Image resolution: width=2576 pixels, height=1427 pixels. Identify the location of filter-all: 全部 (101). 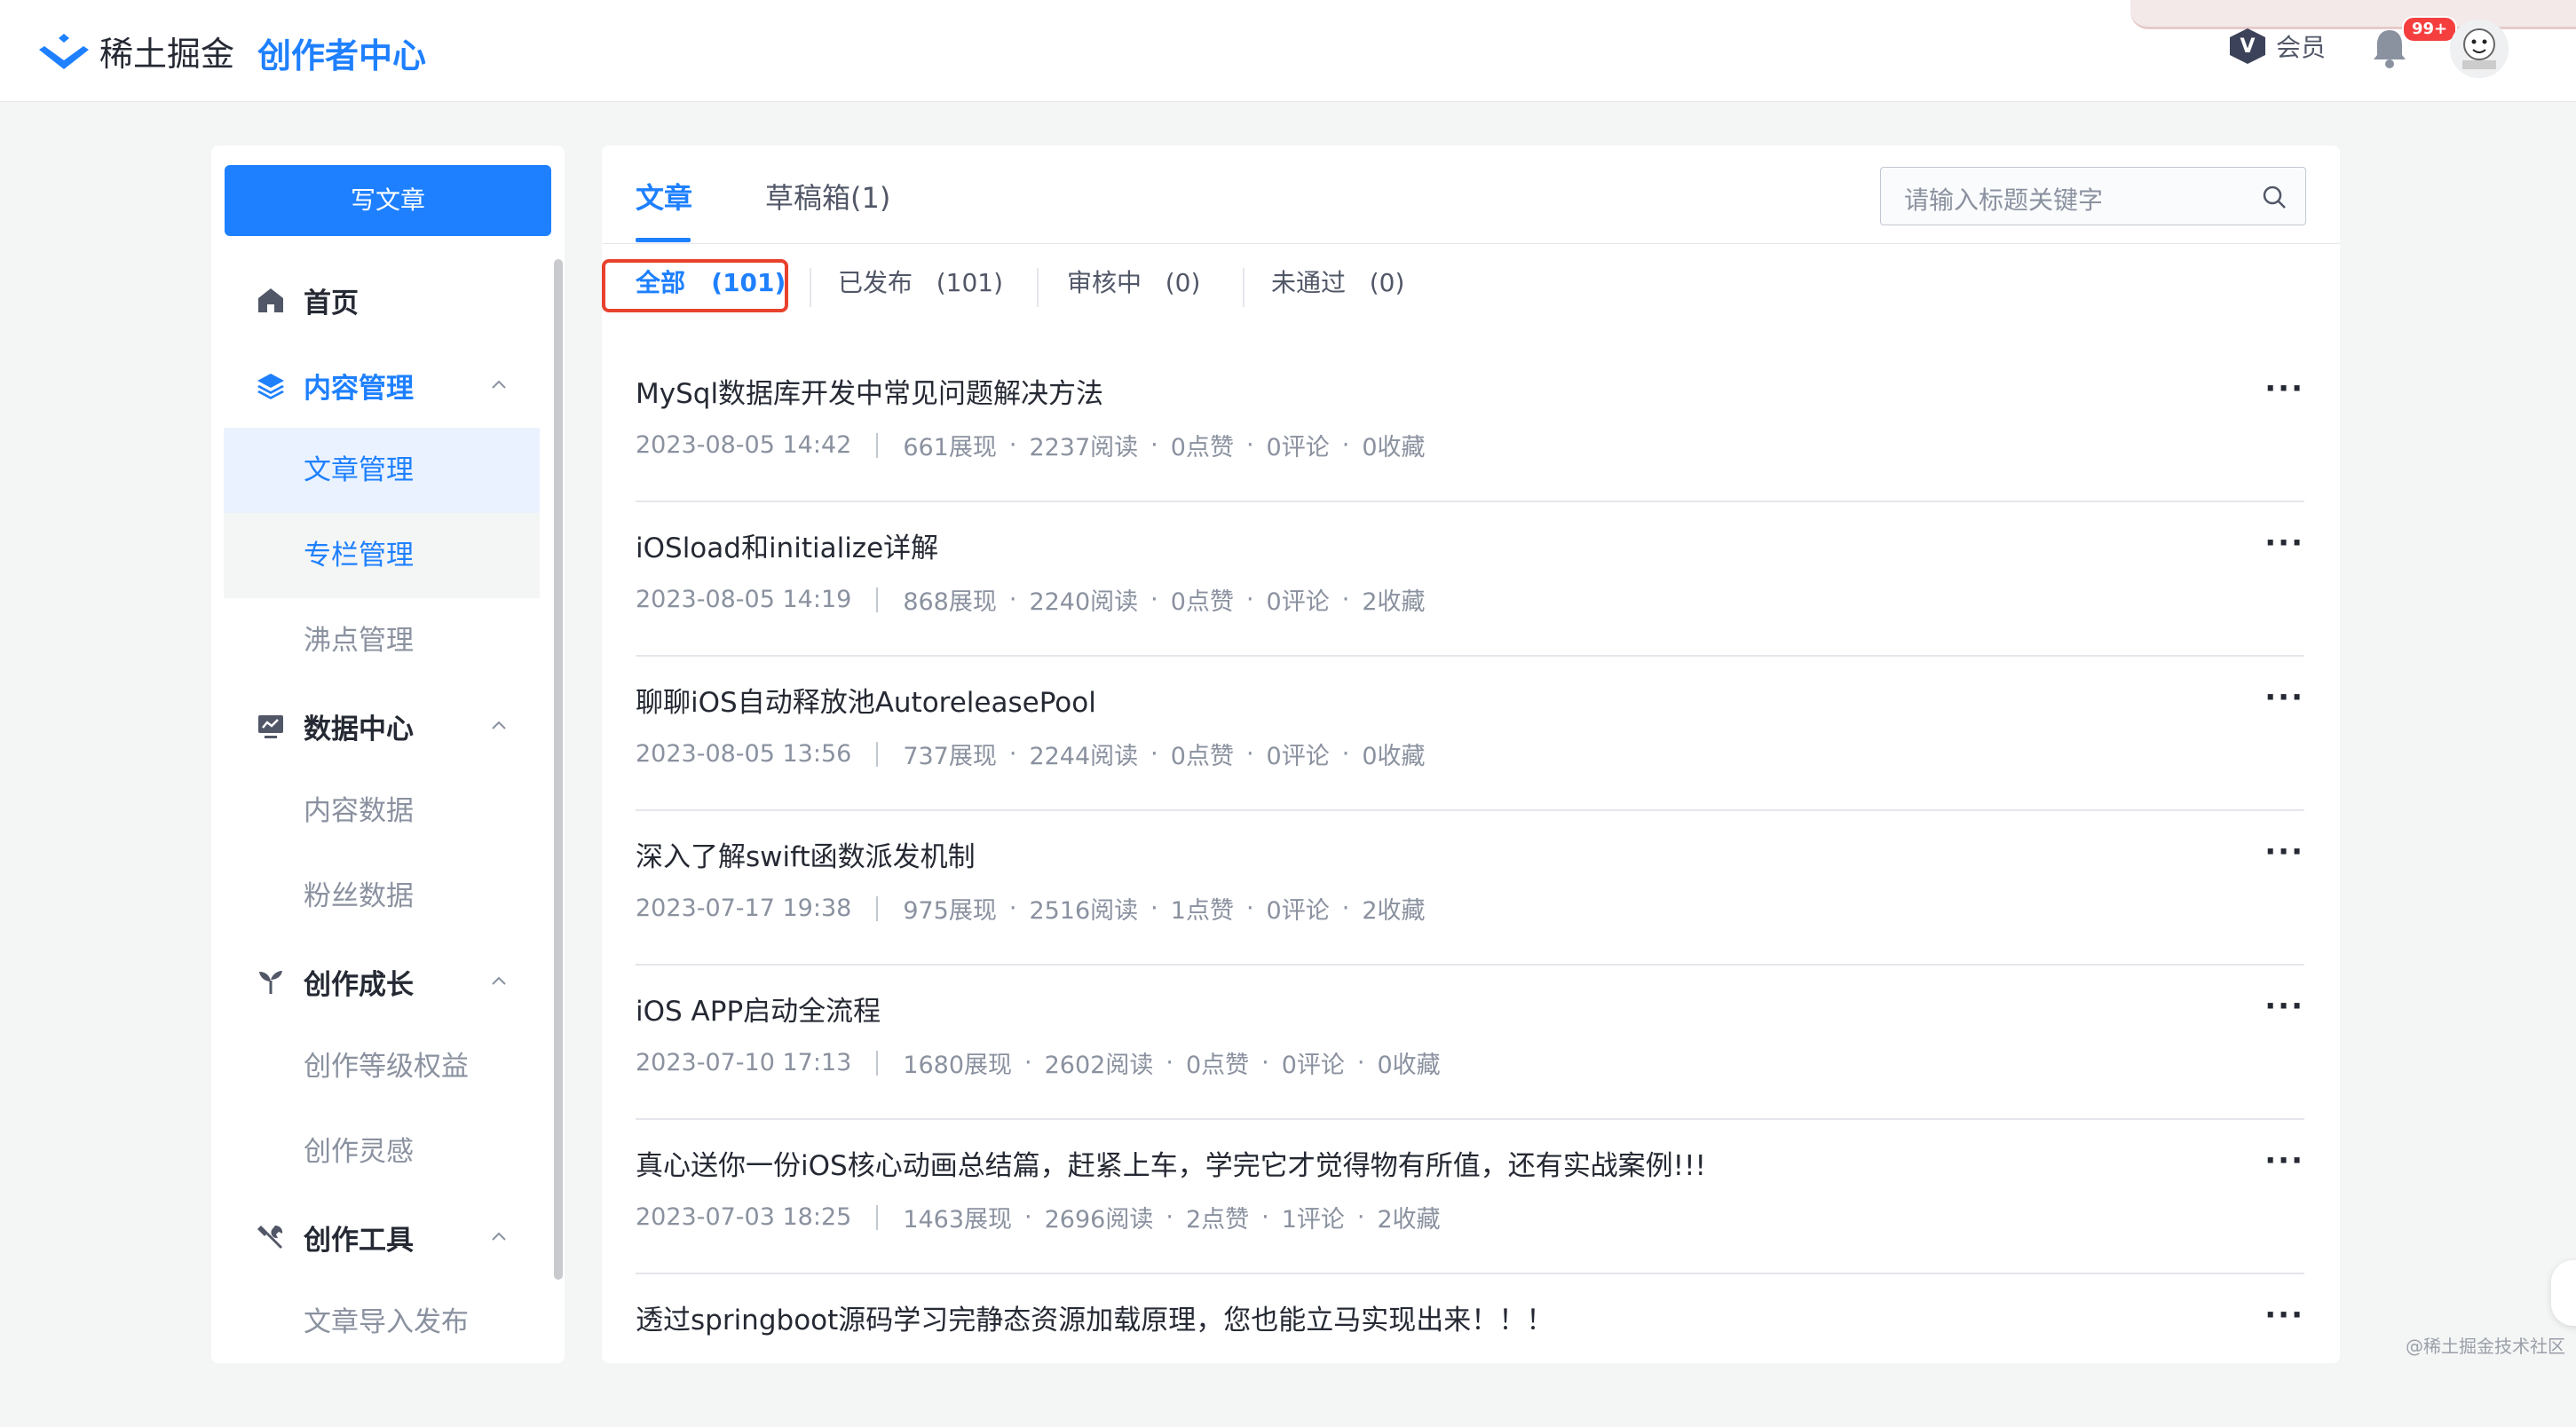
(711, 283).